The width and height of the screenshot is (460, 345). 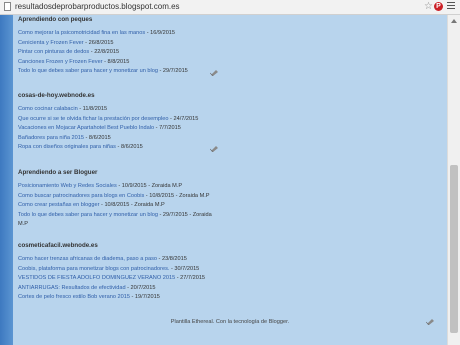 I want to click on pinterest-icon: P, so click(x=438, y=6).